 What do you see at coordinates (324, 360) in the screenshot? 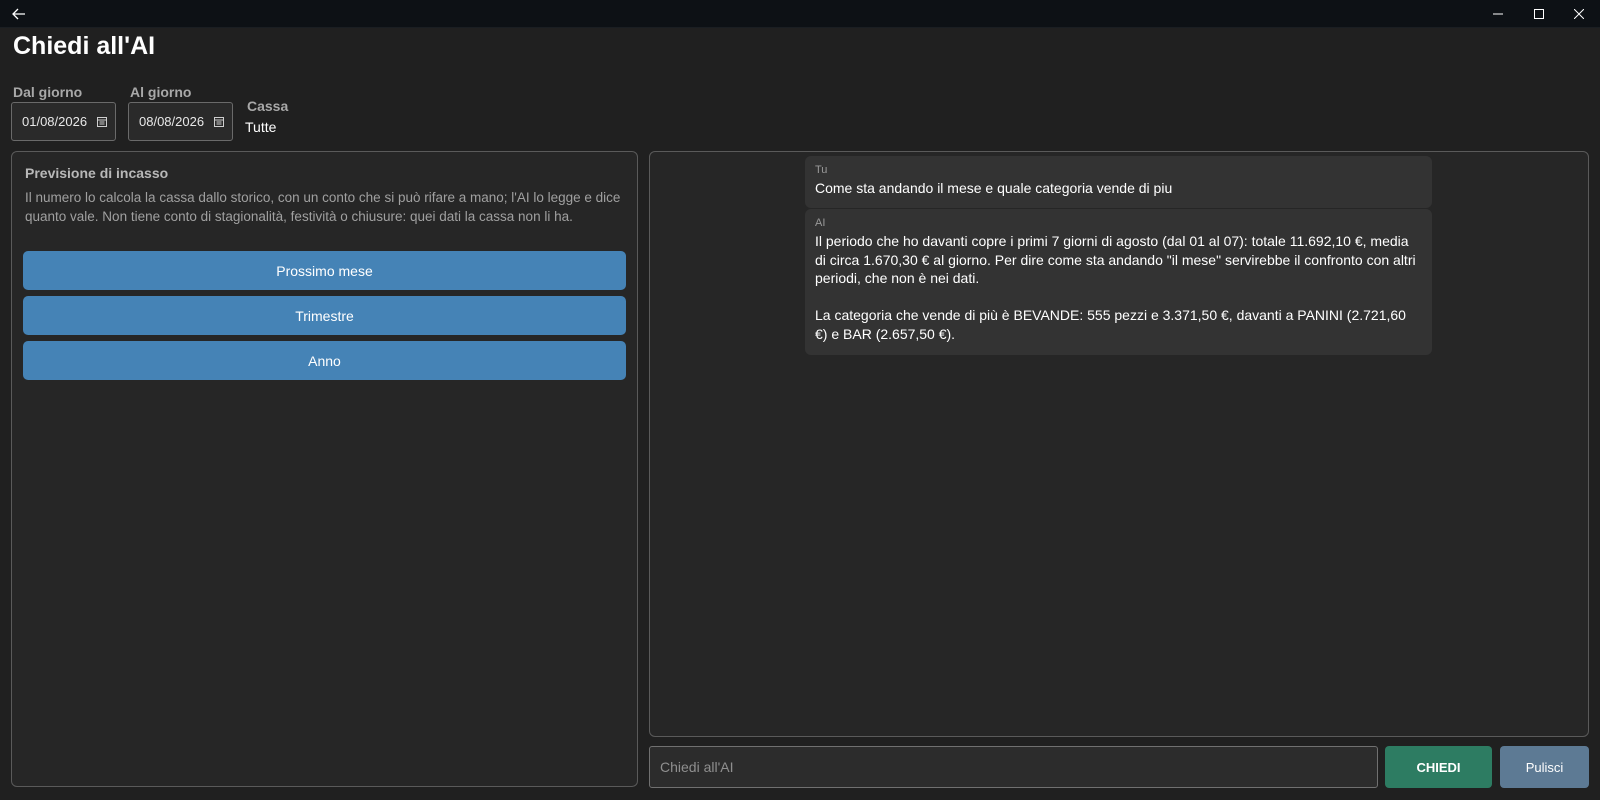
I see `year-button: Anno` at bounding box center [324, 360].